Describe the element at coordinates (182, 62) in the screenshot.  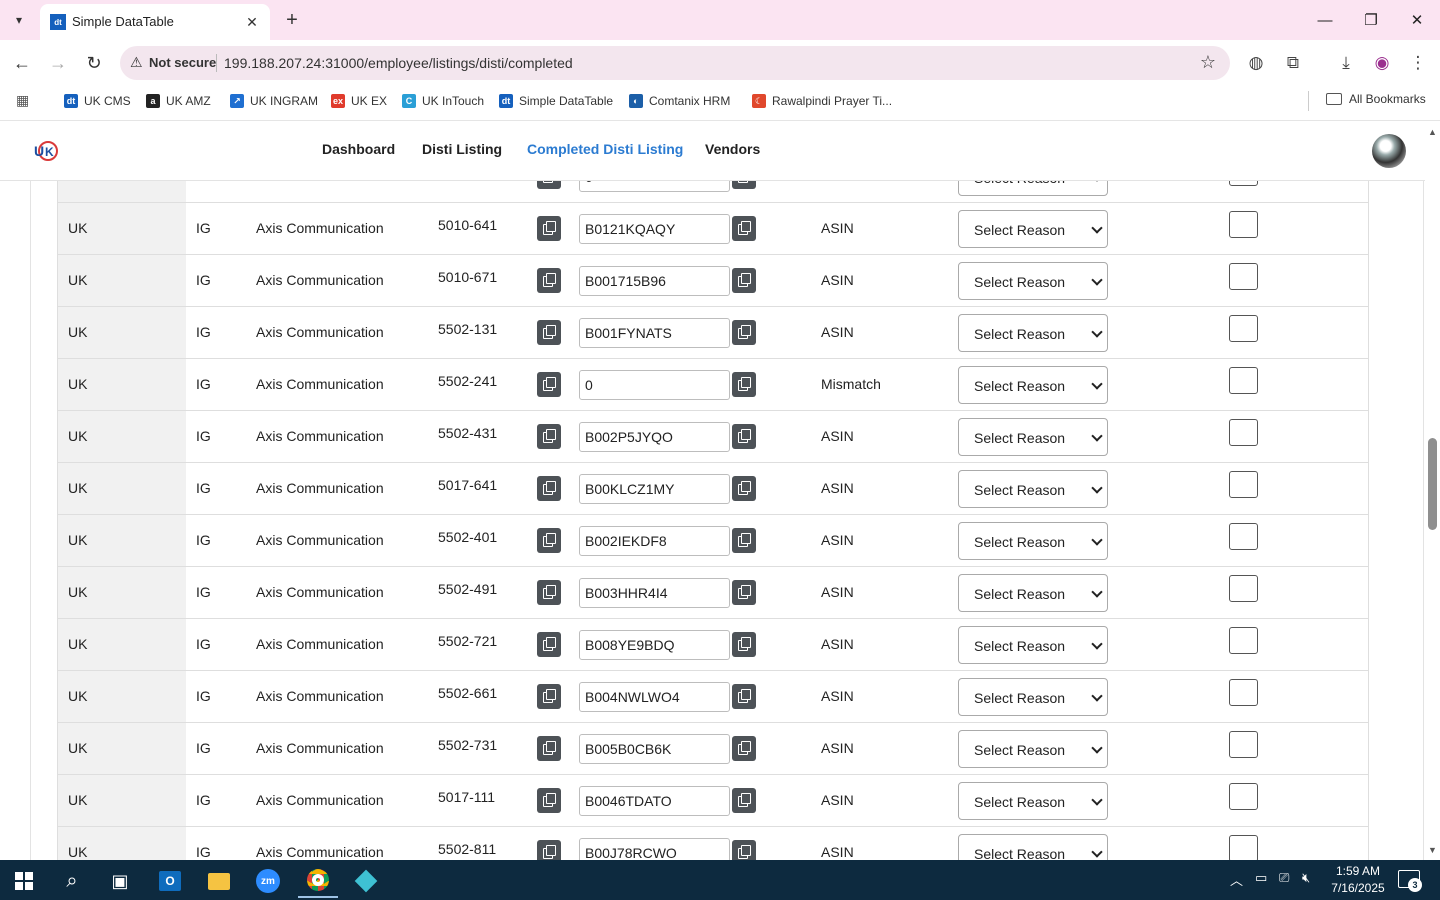
I see `security-label: Not secure` at that location.